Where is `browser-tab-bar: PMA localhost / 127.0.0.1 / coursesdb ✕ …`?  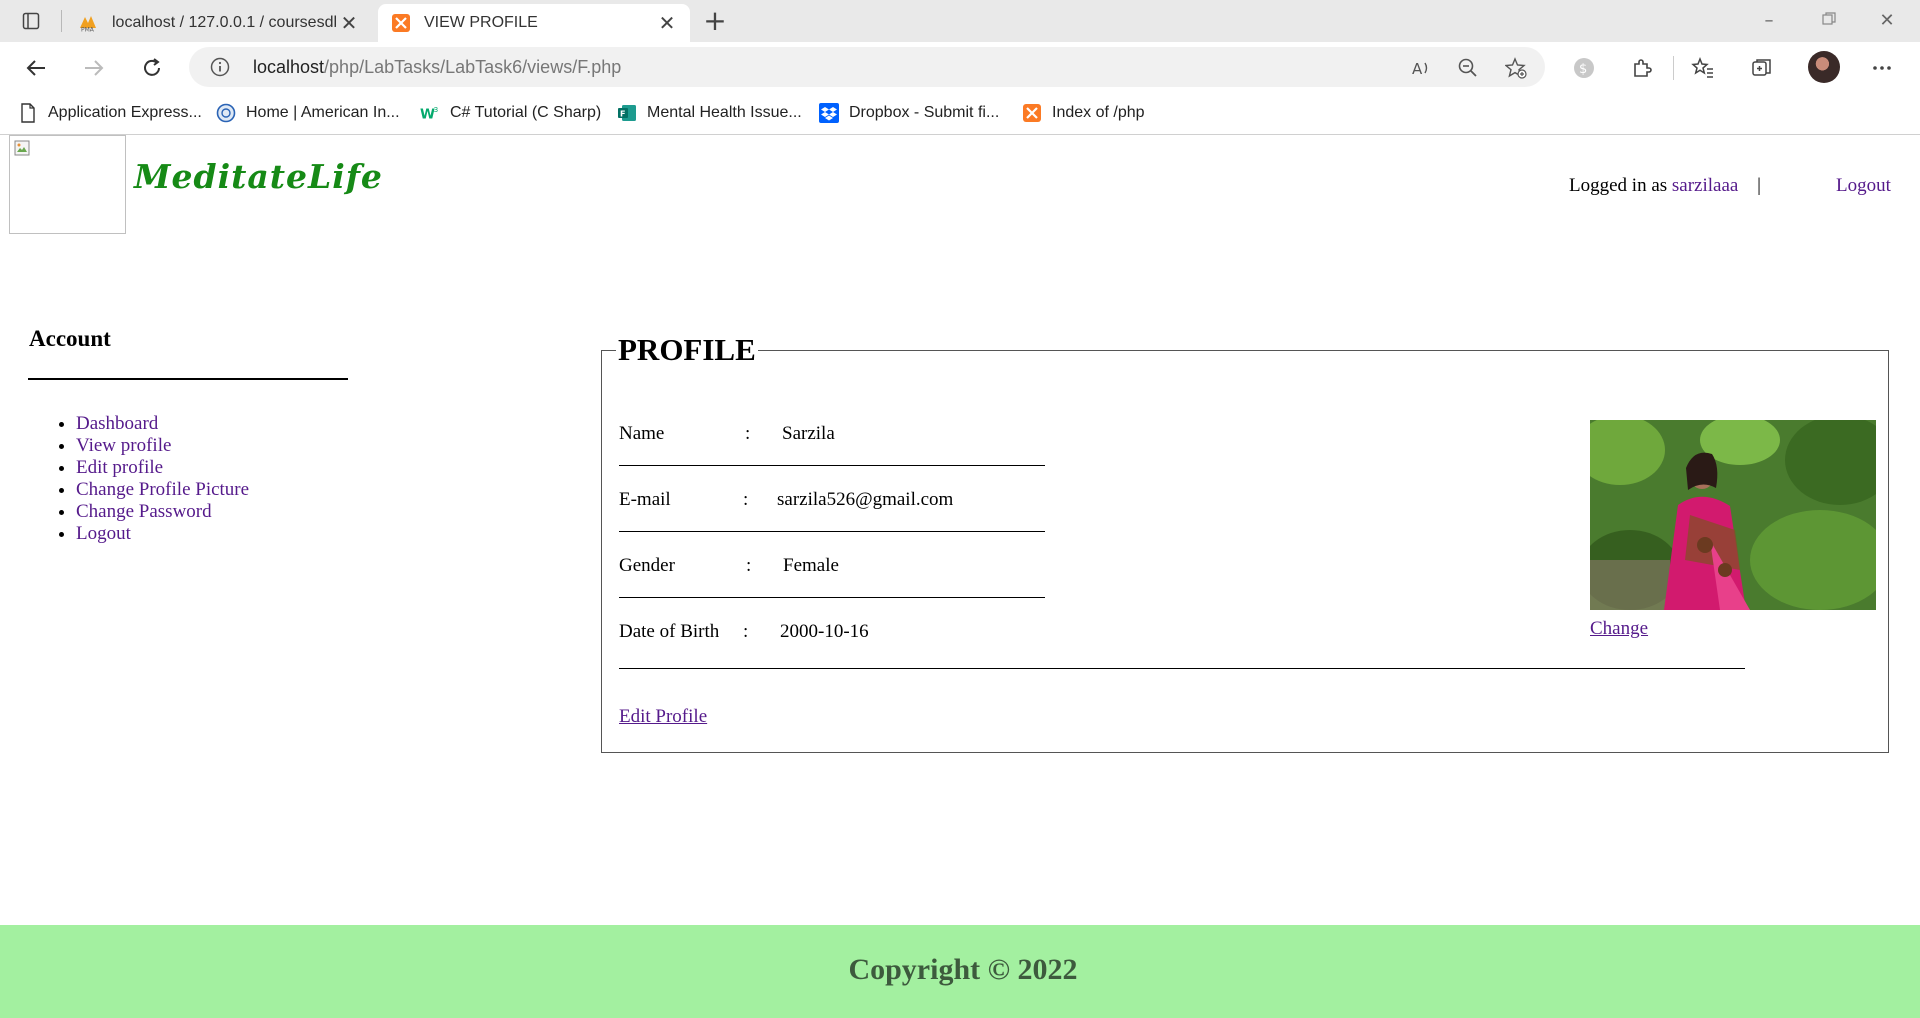 browser-tab-bar: PMA localhost / 127.0.0.1 / coursesdb ✕ … is located at coordinates (960, 21).